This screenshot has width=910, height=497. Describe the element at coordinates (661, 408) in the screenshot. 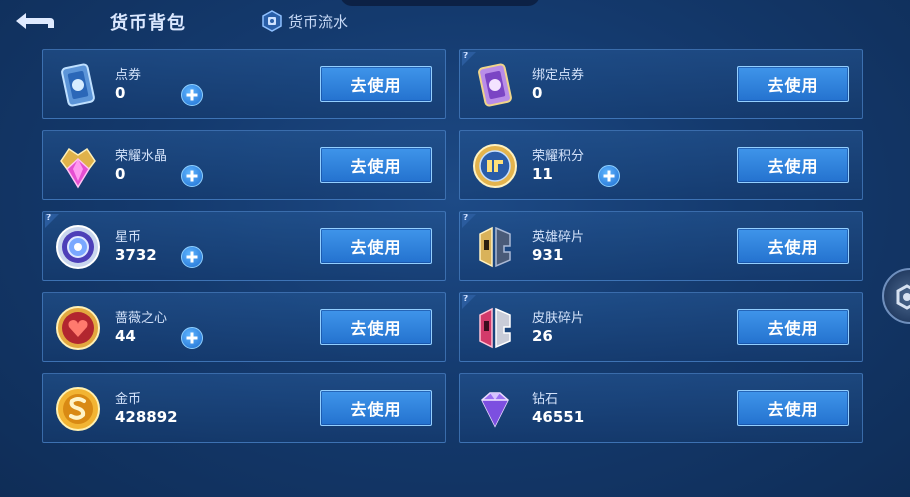

I see `currency-card-diamond: 钻石 46551 去使用` at that location.